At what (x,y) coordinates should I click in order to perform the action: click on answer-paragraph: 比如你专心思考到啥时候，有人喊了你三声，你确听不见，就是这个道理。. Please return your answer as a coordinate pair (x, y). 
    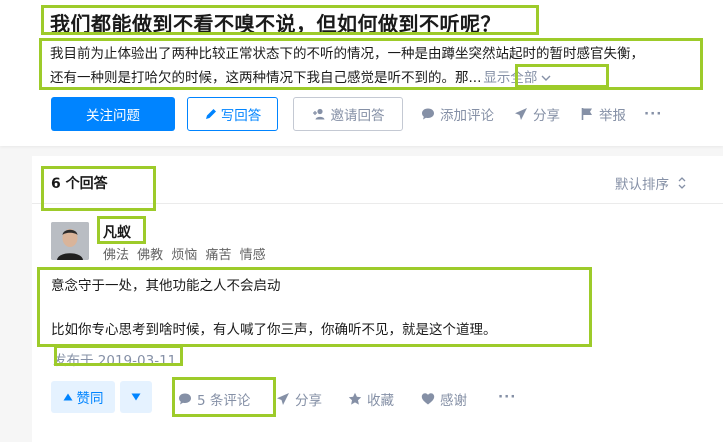
    Looking at the image, I should click on (274, 330).